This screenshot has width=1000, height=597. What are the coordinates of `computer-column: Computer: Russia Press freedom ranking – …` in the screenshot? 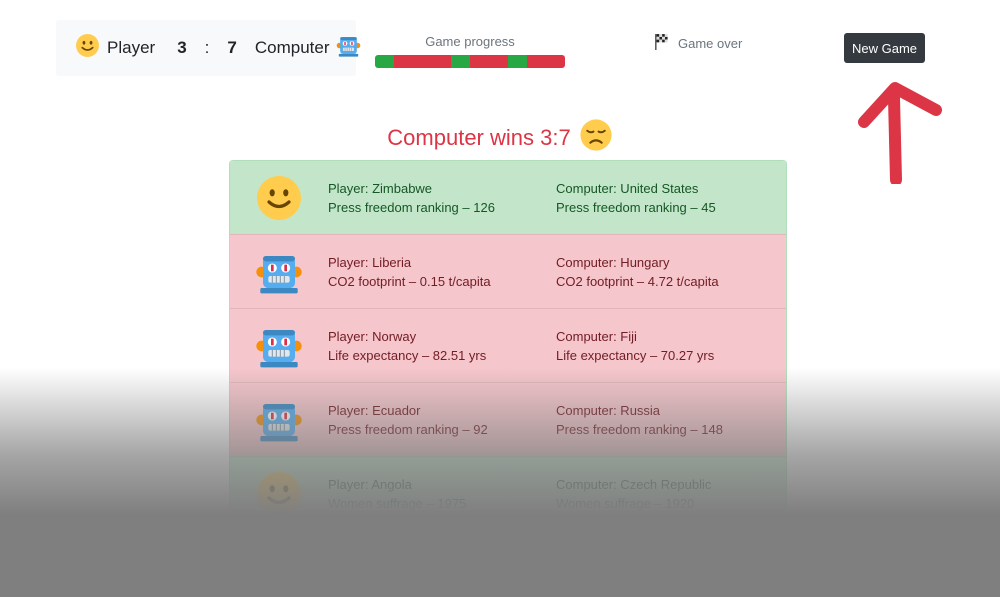 It's located at (670, 420).